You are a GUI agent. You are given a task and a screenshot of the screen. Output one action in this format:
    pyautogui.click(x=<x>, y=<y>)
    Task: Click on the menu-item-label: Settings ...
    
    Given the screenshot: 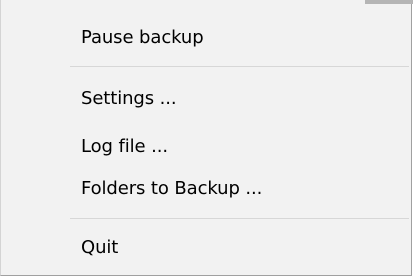 What is the action you would take?
    pyautogui.click(x=129, y=98)
    